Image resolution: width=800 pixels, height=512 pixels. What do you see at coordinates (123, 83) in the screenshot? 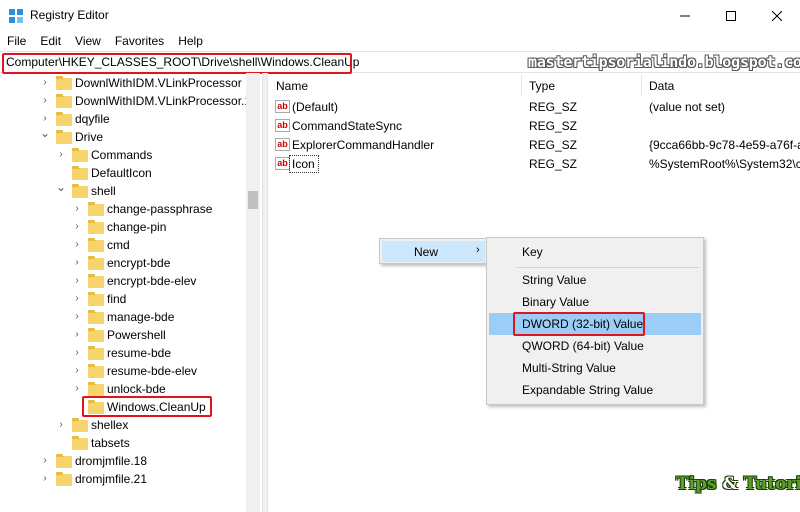
I see `tree-item: › DownlWithIDM.VLinkProcessor` at bounding box center [123, 83].